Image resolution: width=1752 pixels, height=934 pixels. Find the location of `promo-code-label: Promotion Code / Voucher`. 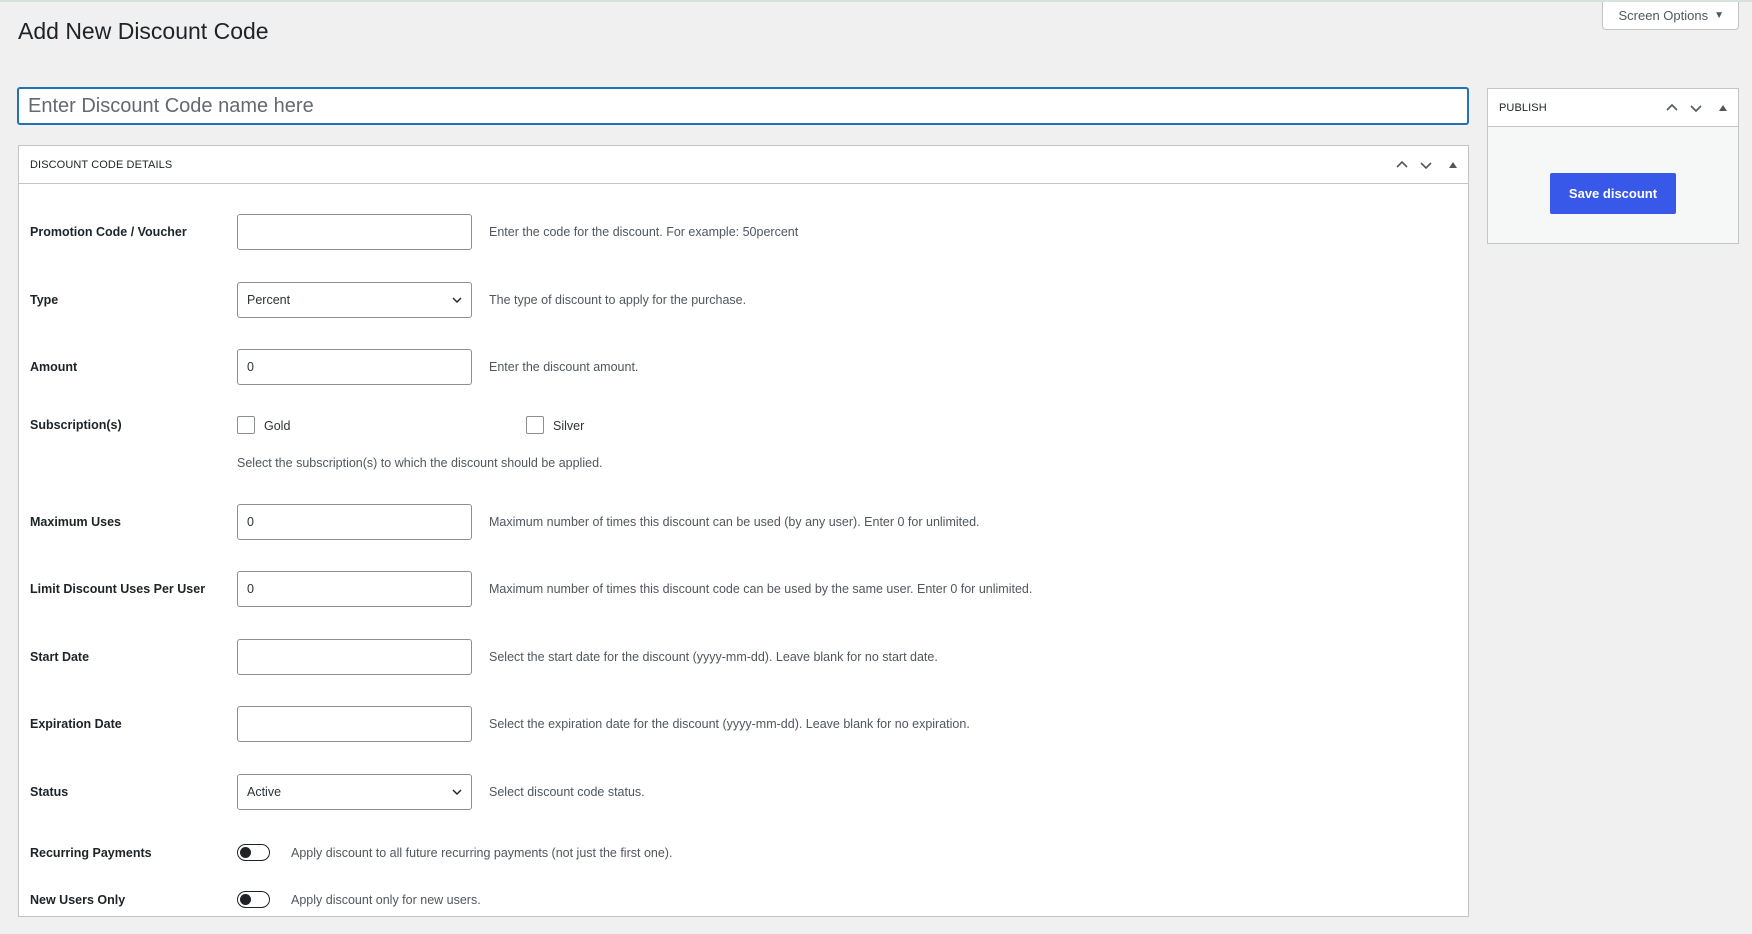

promo-code-label: Promotion Code / Voucher is located at coordinates (108, 232).